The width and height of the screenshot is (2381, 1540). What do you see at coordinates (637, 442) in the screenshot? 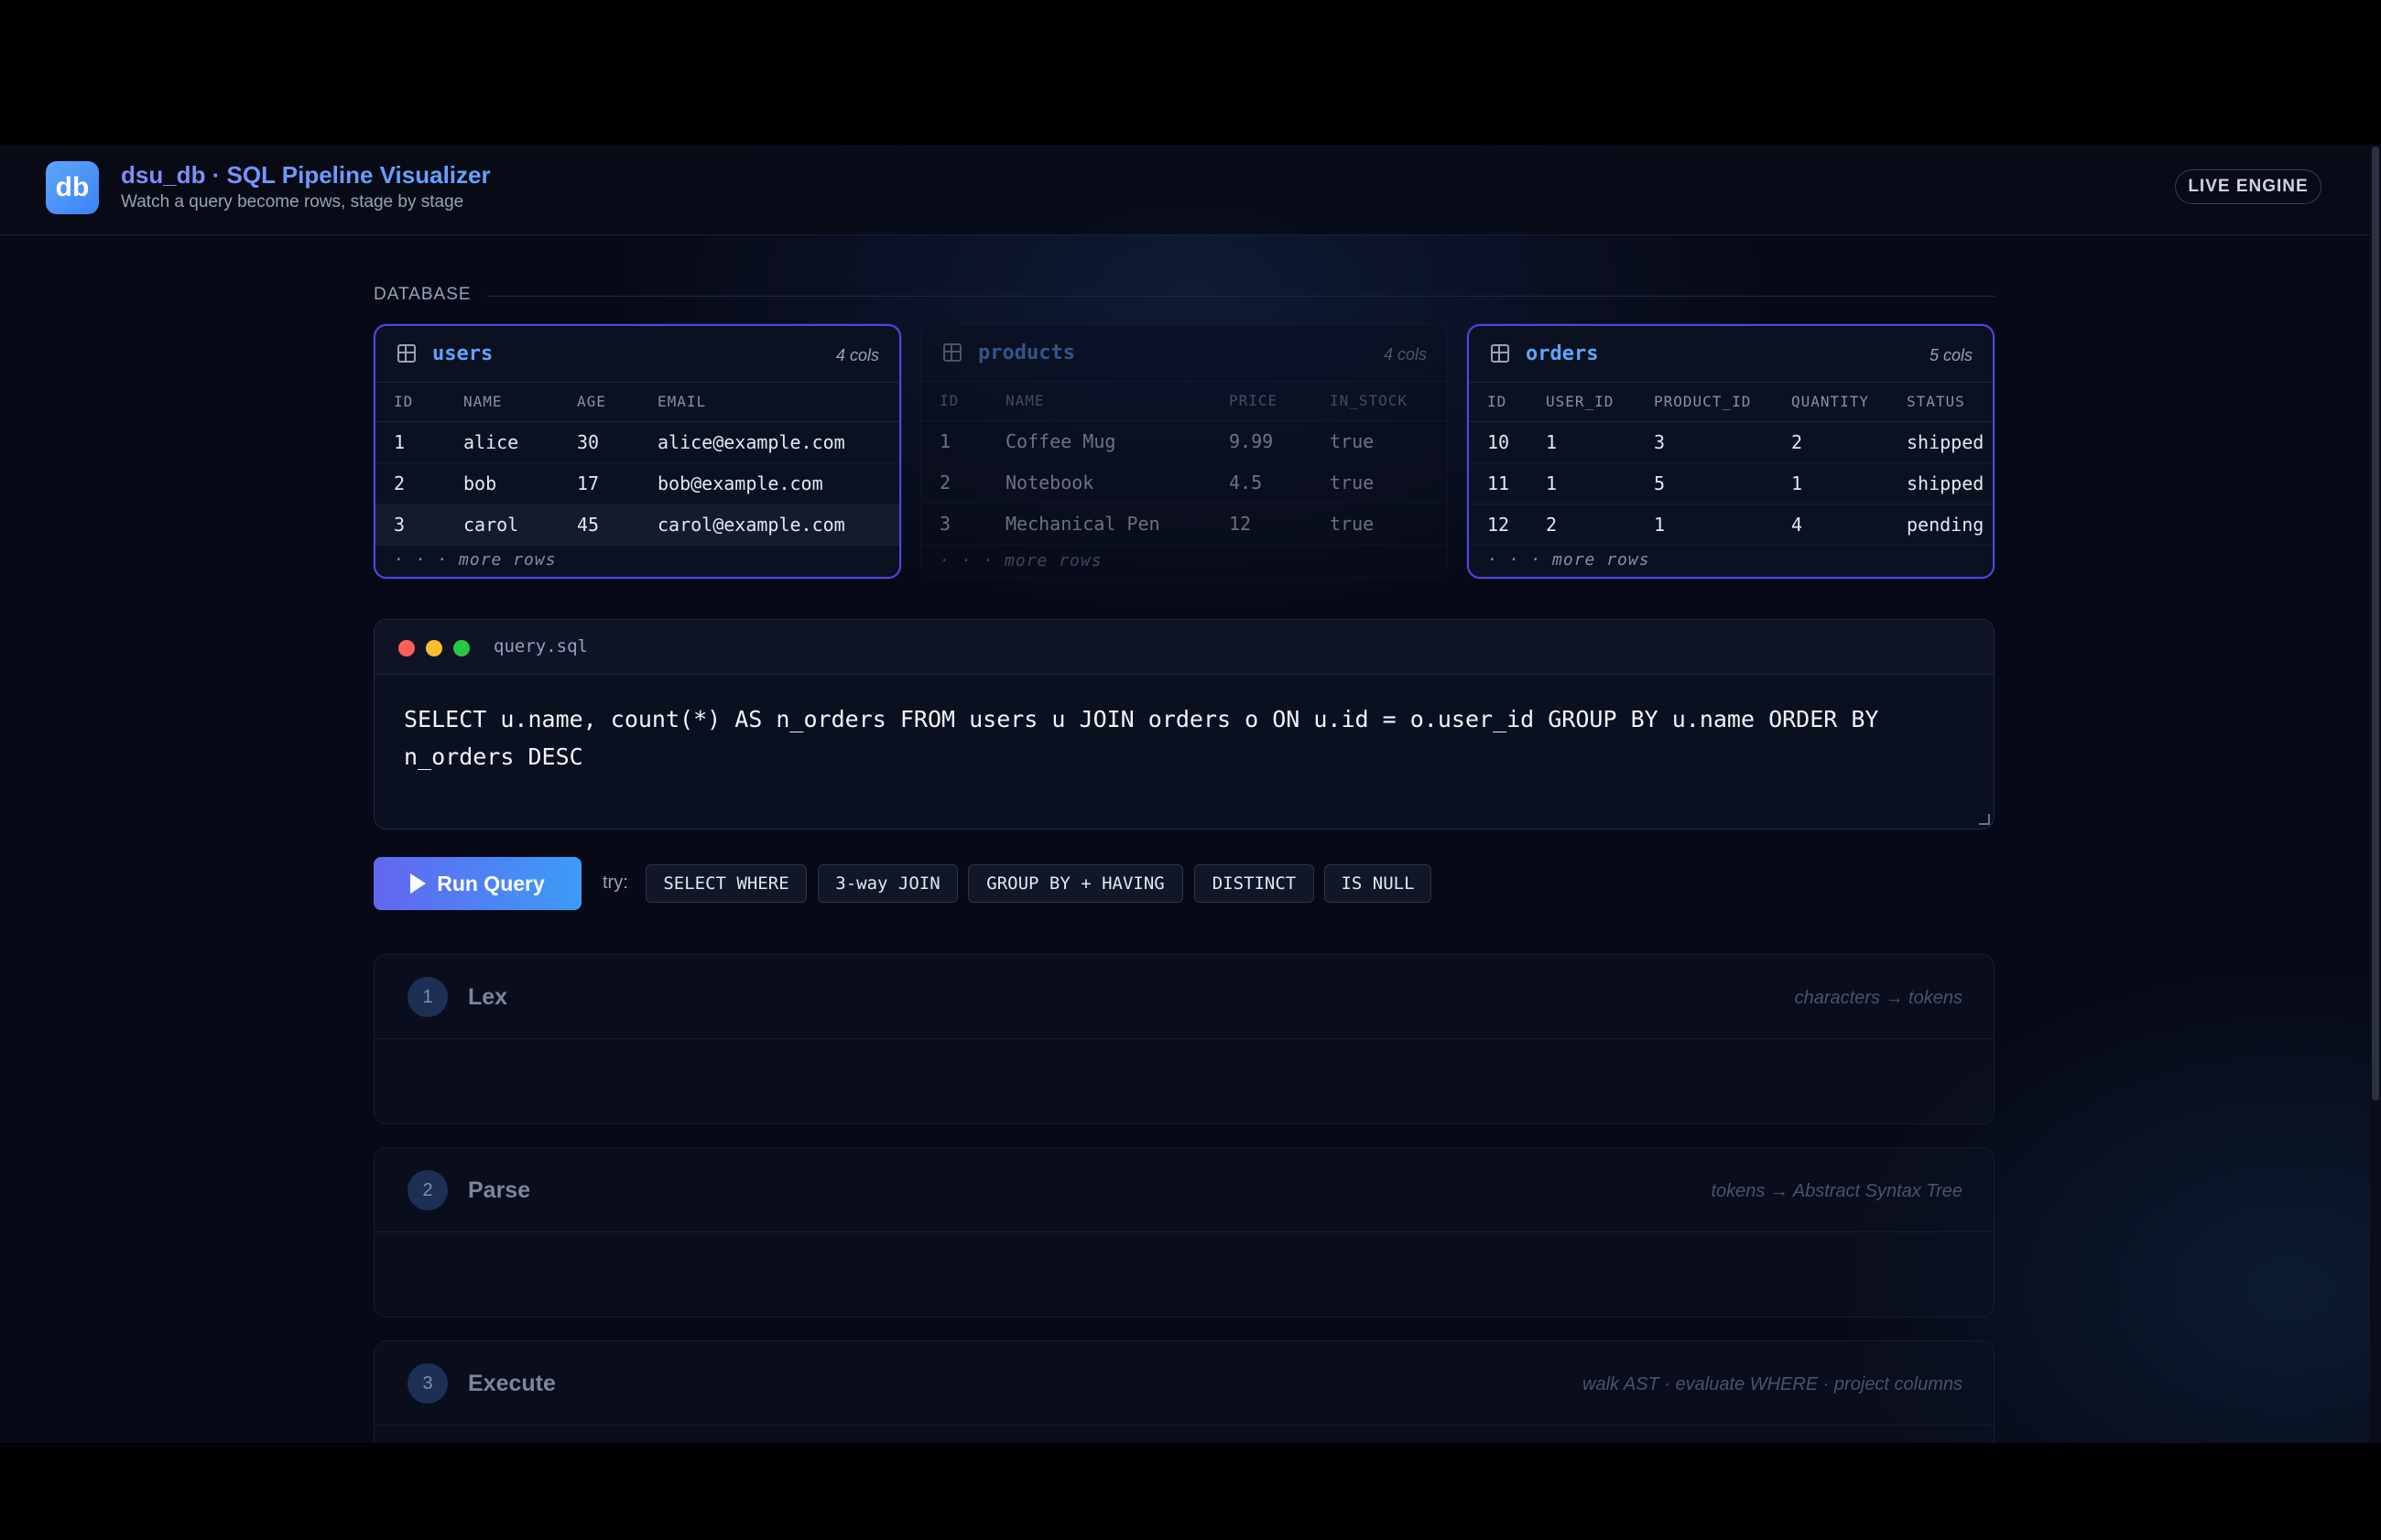
I see `table-row: 1 alice 30 alice@example.com` at bounding box center [637, 442].